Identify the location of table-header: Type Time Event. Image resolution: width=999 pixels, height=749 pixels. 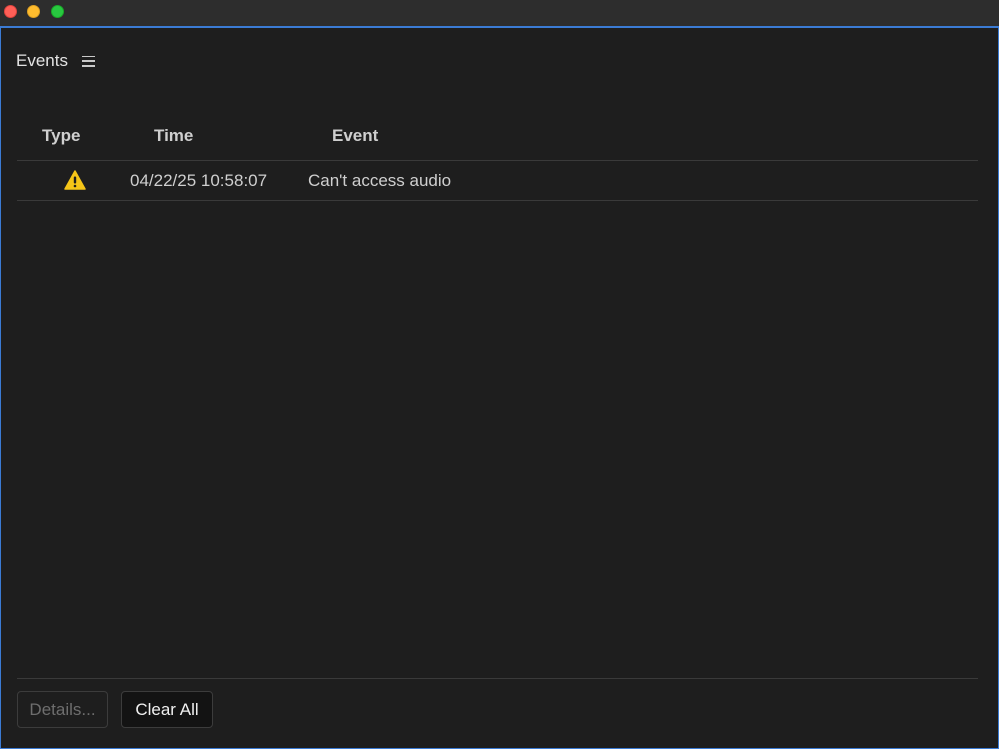
(497, 139).